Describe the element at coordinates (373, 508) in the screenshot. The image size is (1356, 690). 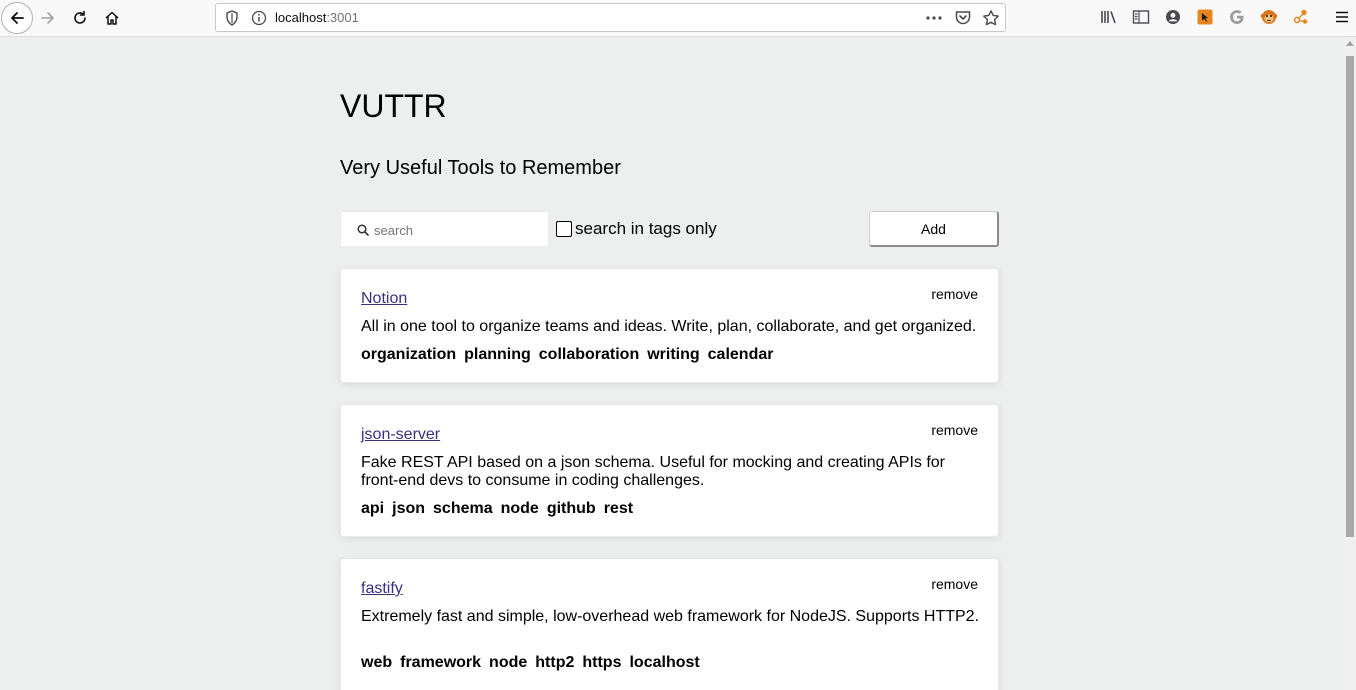
I see `tag: api` at that location.